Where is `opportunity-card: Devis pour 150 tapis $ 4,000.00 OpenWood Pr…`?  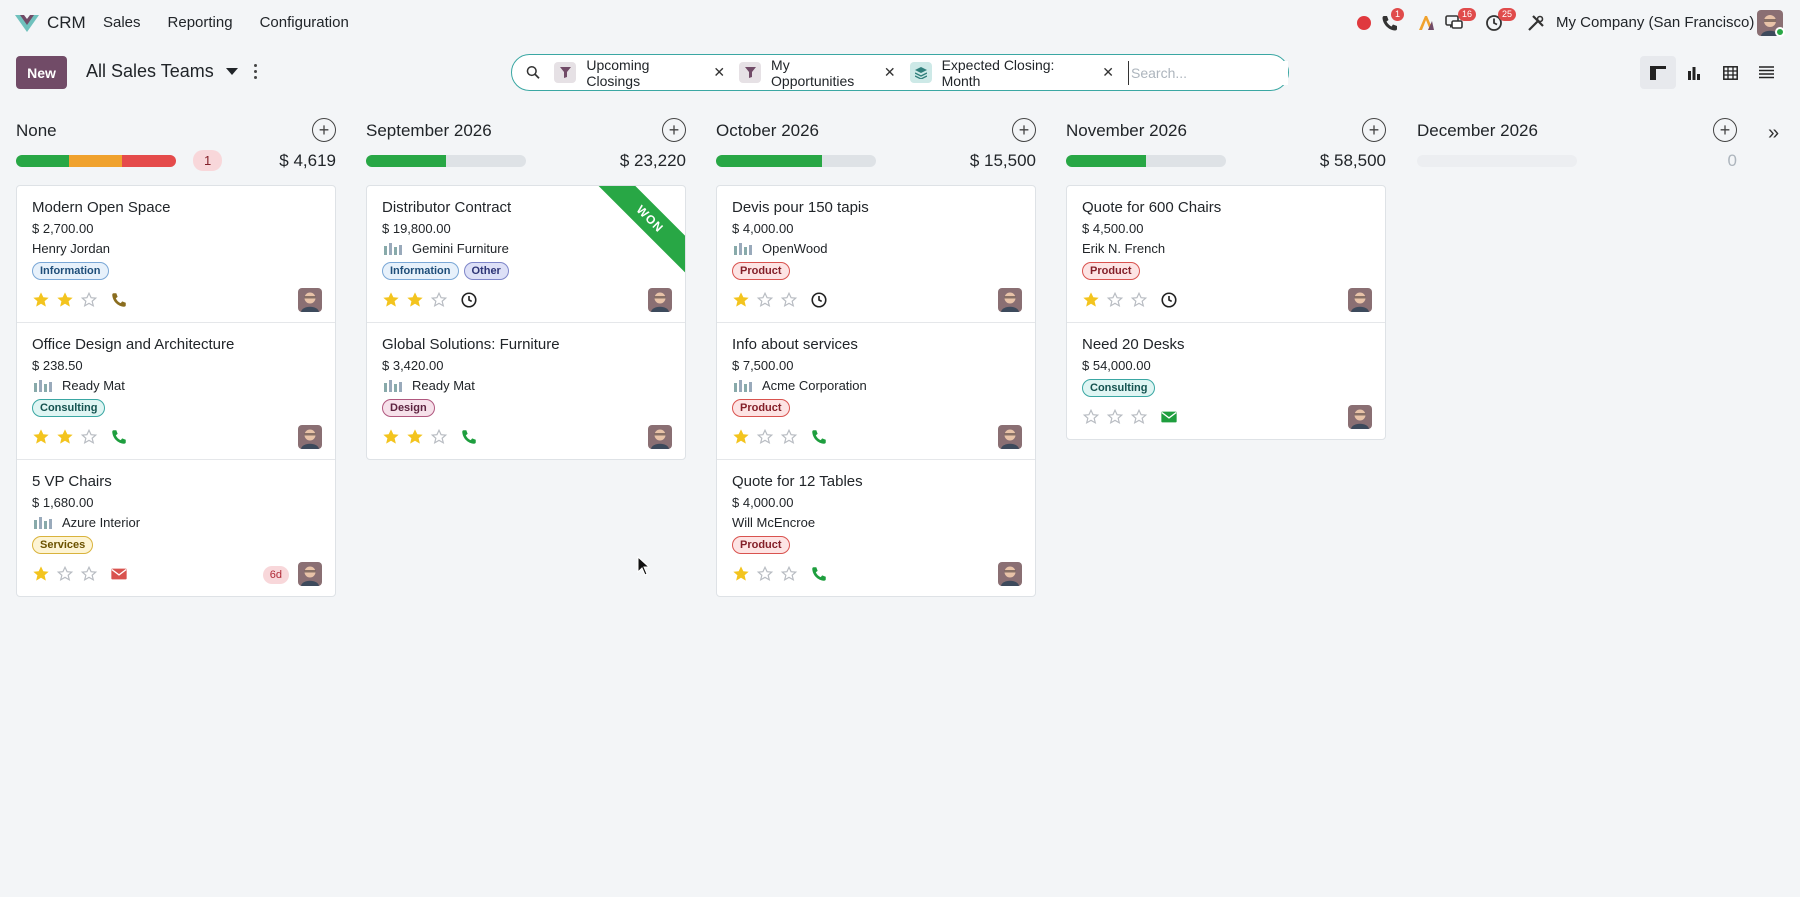 opportunity-card: Devis pour 150 tapis $ 4,000.00 OpenWood Pr… is located at coordinates (876, 254).